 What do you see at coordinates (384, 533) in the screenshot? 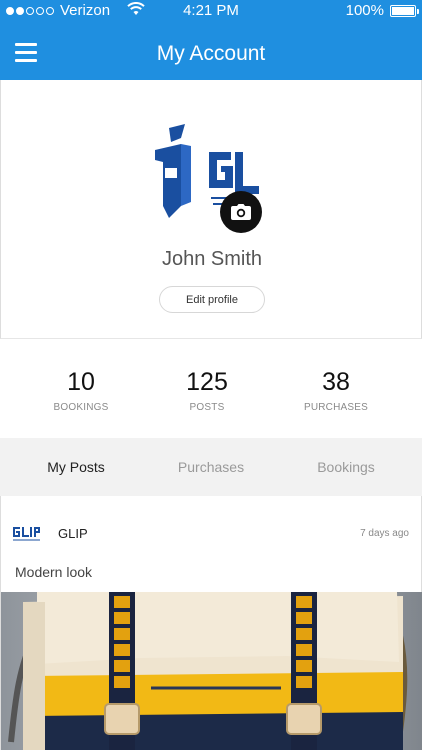
I see `post-timestamp: 7 days ago` at bounding box center [384, 533].